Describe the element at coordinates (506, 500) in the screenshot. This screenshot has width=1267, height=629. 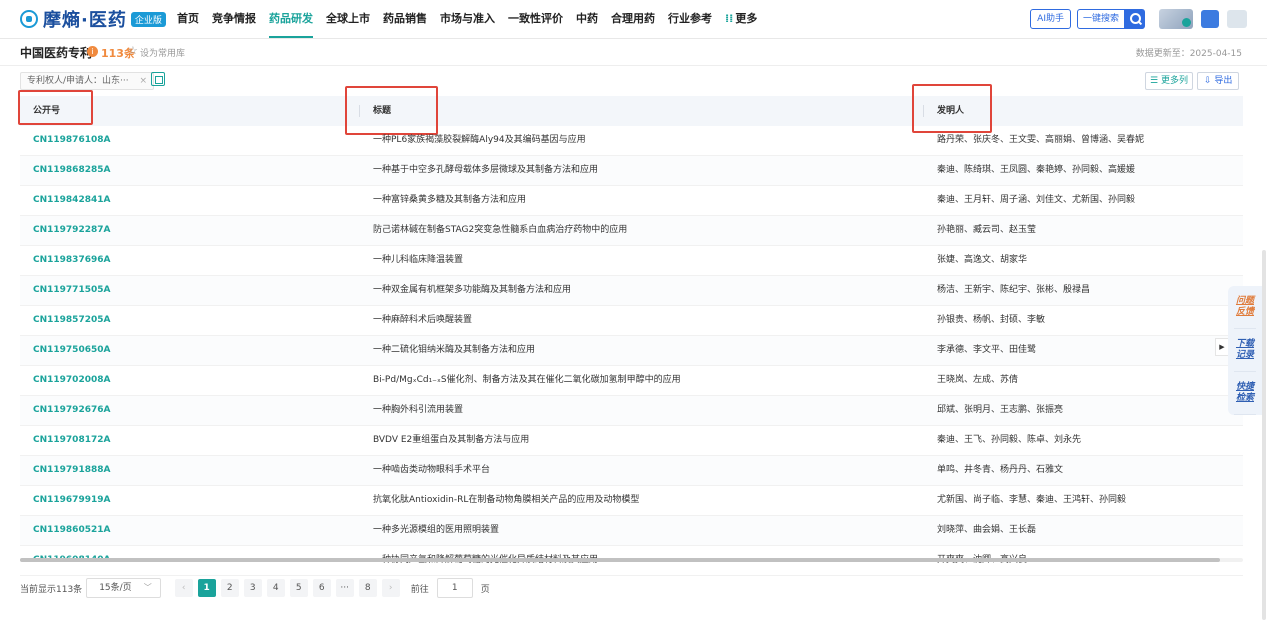
I see `patent-title: 抗氧化肽Antioxidin-RL在制备动物角膜相关产品的应用及动物模型` at that location.